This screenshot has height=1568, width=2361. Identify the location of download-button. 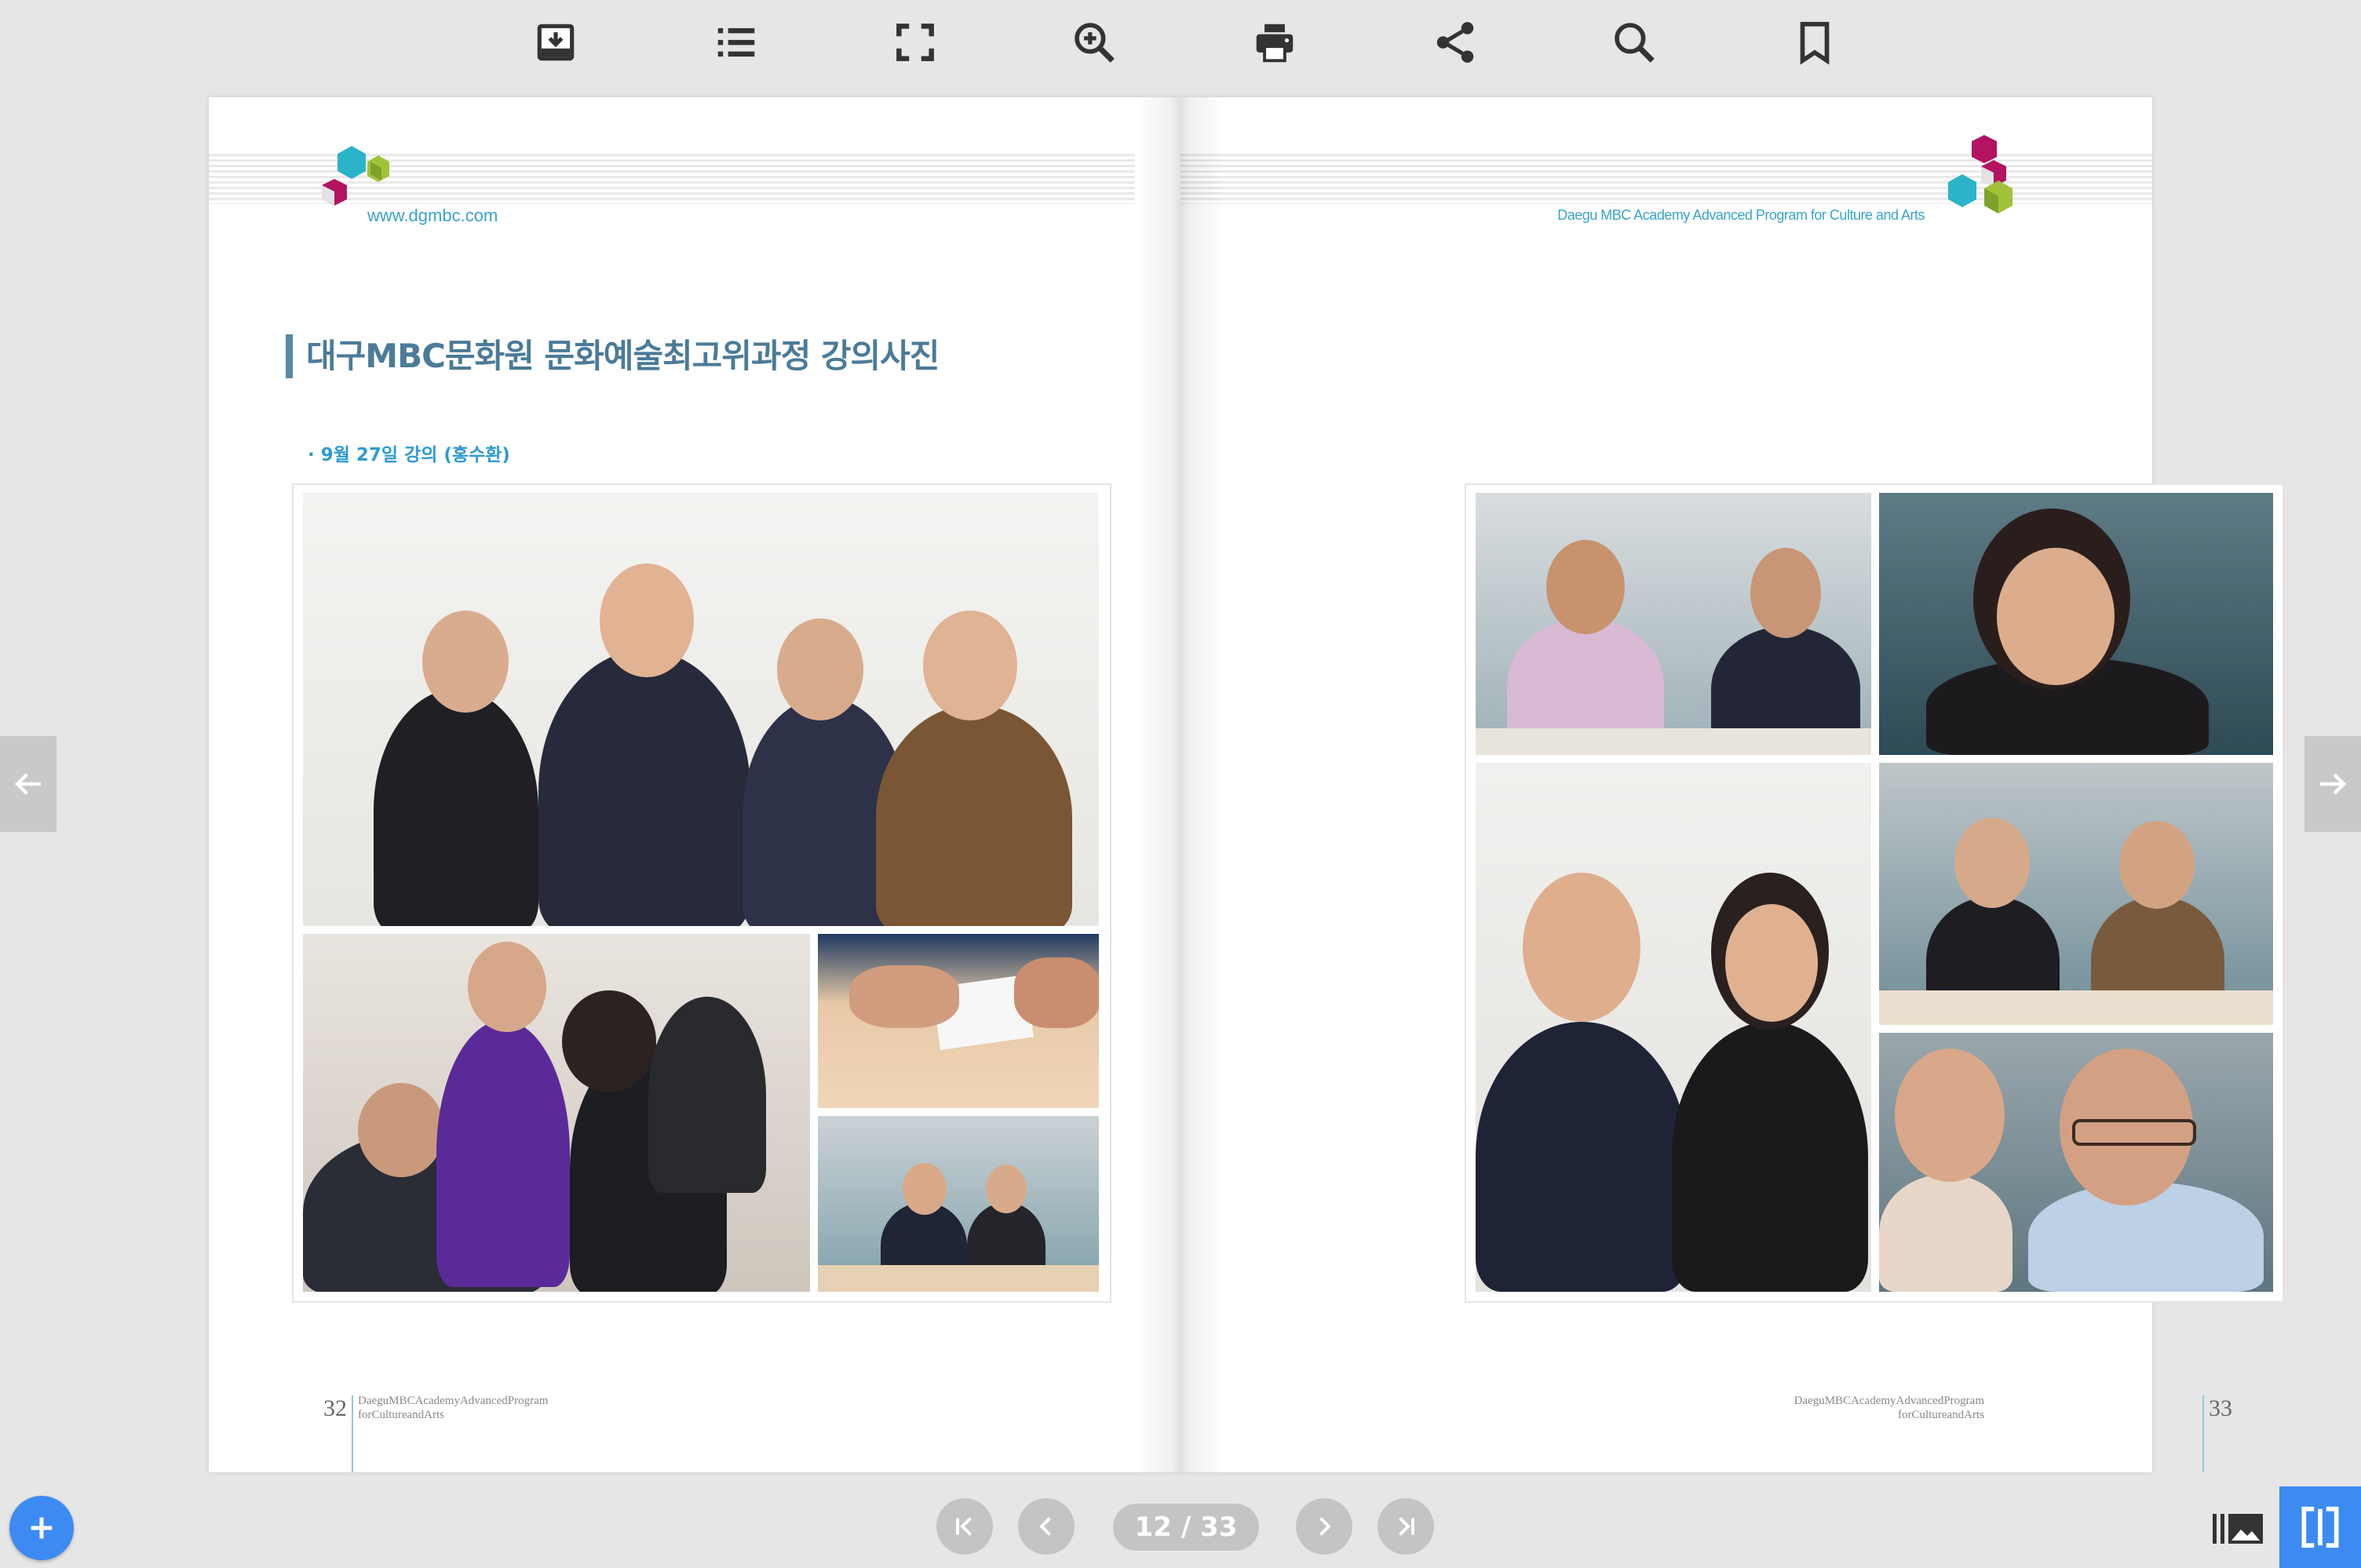
(555, 42).